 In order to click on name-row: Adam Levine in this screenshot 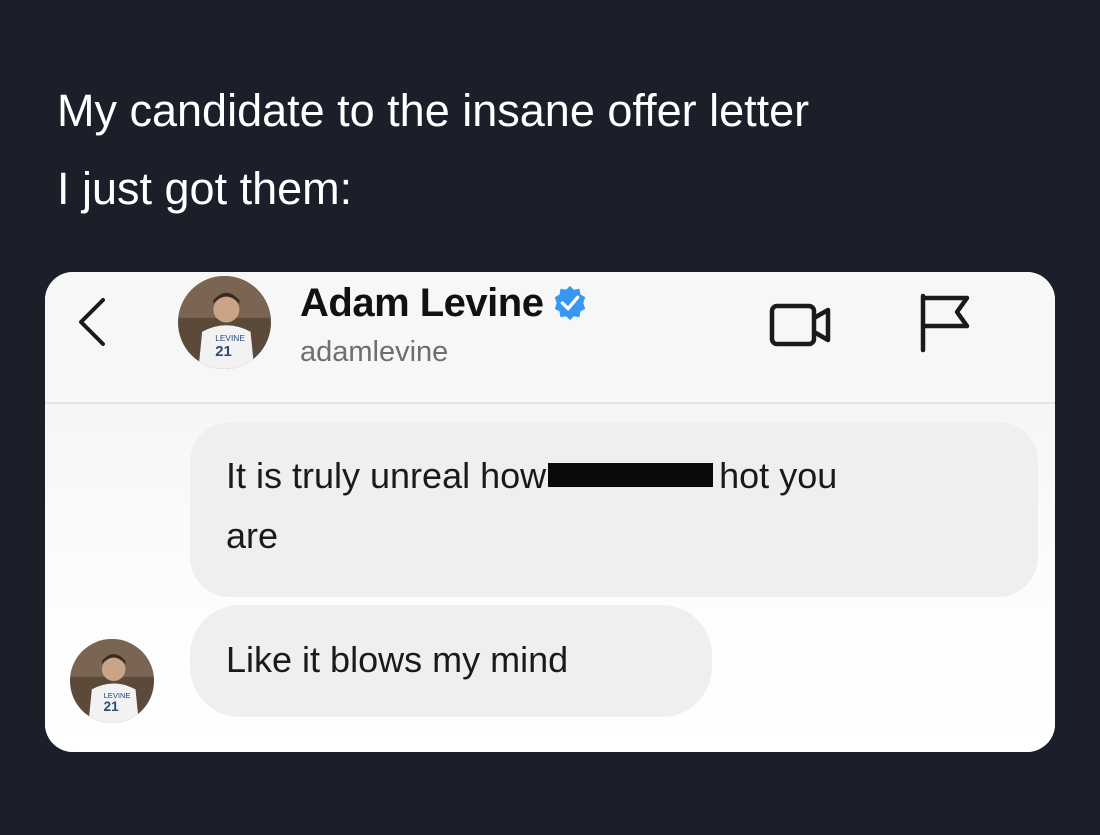, I will do `click(444, 303)`.